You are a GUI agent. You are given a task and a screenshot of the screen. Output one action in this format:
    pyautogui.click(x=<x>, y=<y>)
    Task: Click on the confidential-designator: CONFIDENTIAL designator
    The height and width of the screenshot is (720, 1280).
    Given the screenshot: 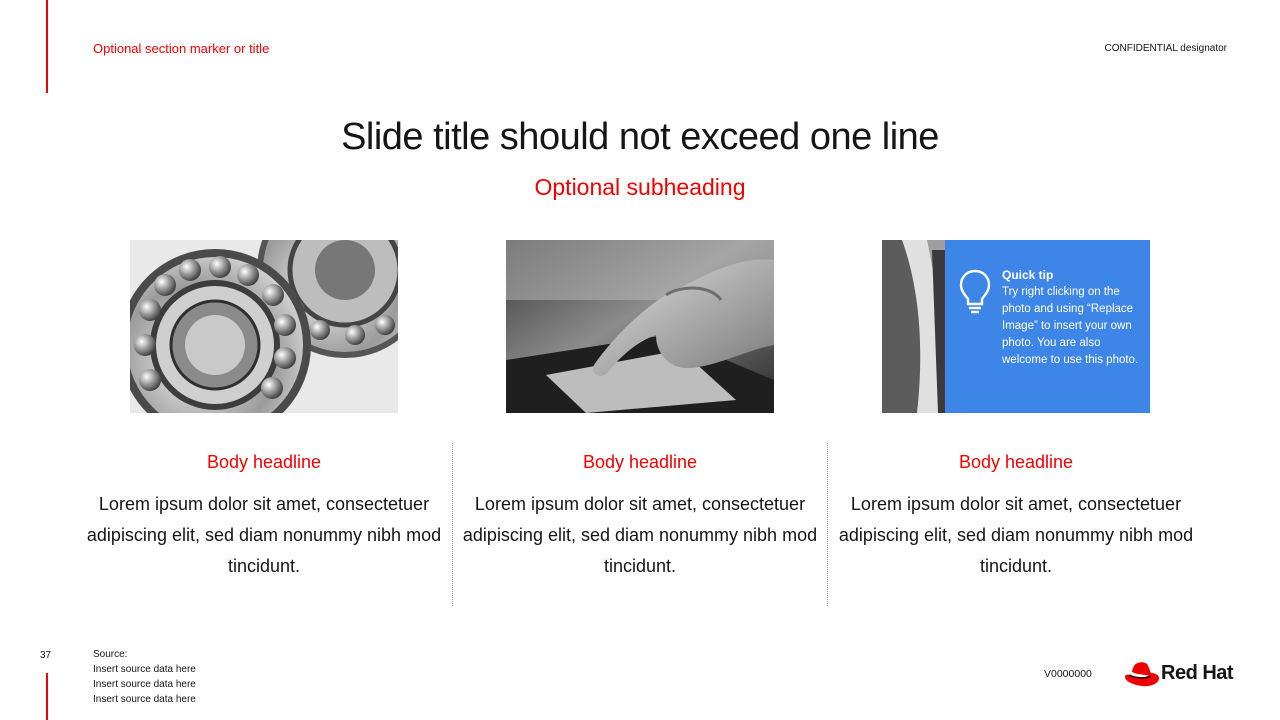 What is the action you would take?
    pyautogui.click(x=1165, y=48)
    